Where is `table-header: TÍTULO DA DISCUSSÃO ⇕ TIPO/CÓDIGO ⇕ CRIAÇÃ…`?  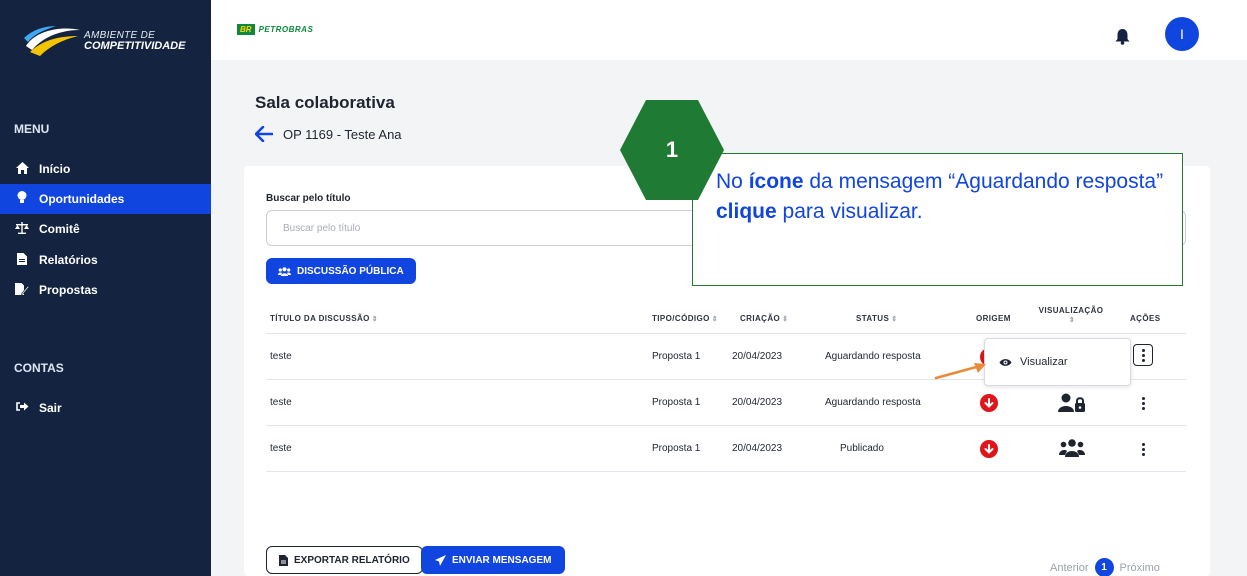
table-header: TÍTULO DA DISCUSSÃO ⇕ TIPO/CÓDIGO ⇕ CRIAÇÃ… is located at coordinates (726, 317).